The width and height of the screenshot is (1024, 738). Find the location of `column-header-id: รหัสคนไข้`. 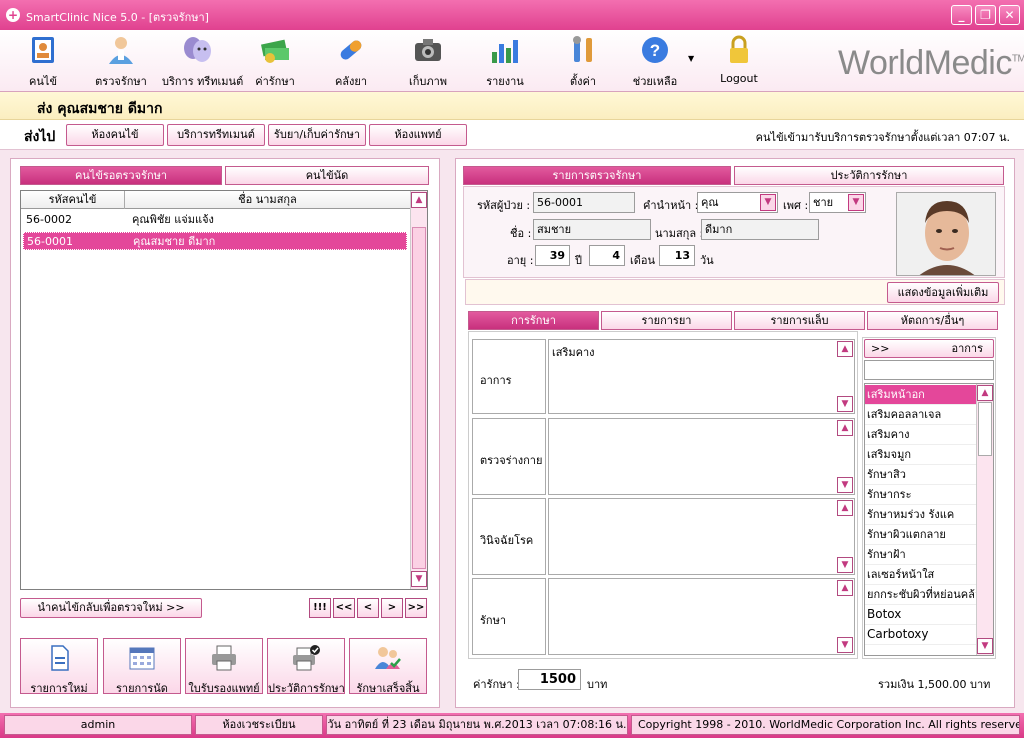

column-header-id: รหัสคนไข้ is located at coordinates (73, 200).